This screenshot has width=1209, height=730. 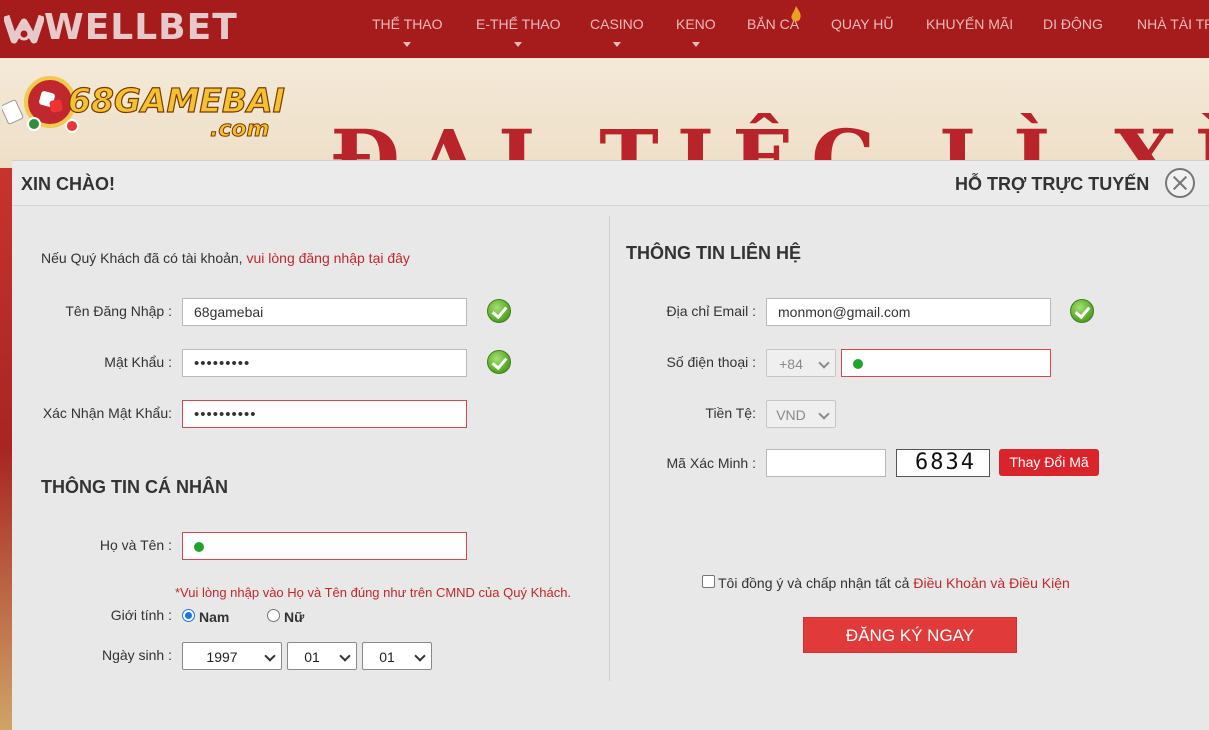 I want to click on email-input: monmon@gmail.com, so click(x=908, y=312).